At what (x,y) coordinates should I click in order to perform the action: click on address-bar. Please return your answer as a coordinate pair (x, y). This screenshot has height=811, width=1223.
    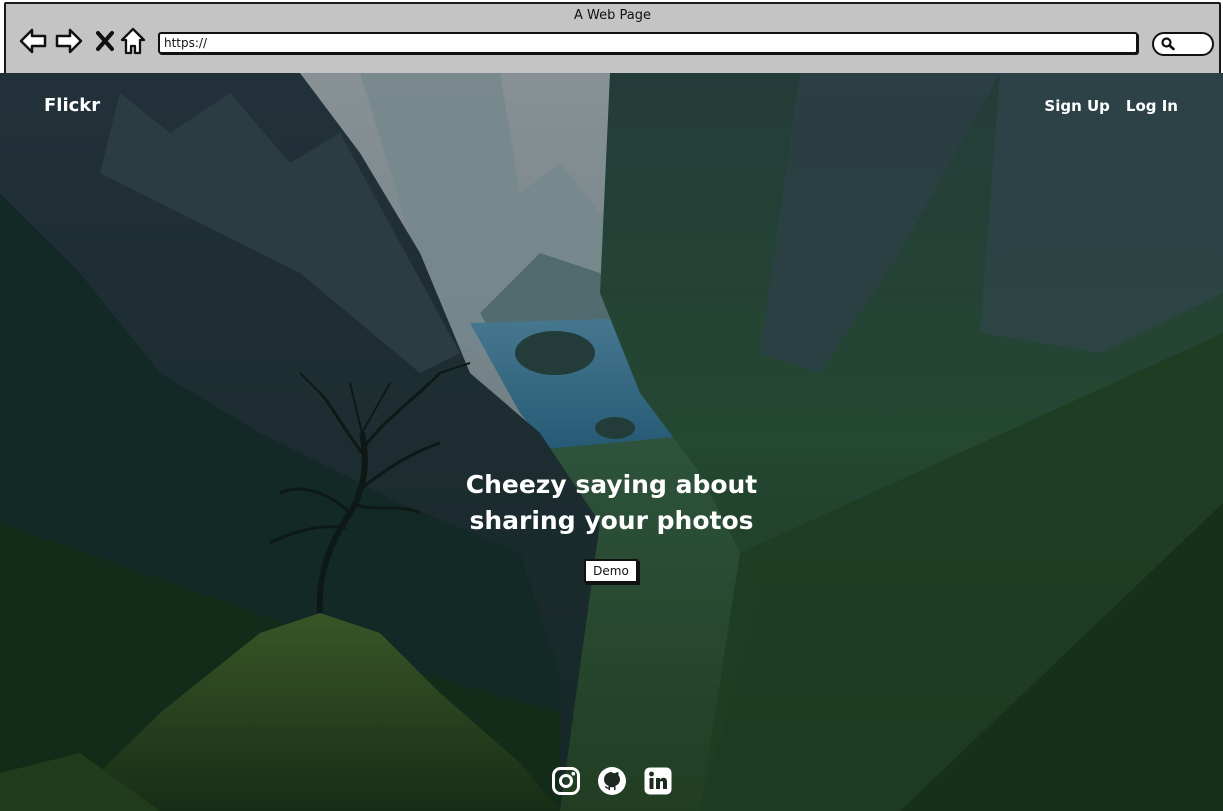
    Looking at the image, I should click on (648, 43).